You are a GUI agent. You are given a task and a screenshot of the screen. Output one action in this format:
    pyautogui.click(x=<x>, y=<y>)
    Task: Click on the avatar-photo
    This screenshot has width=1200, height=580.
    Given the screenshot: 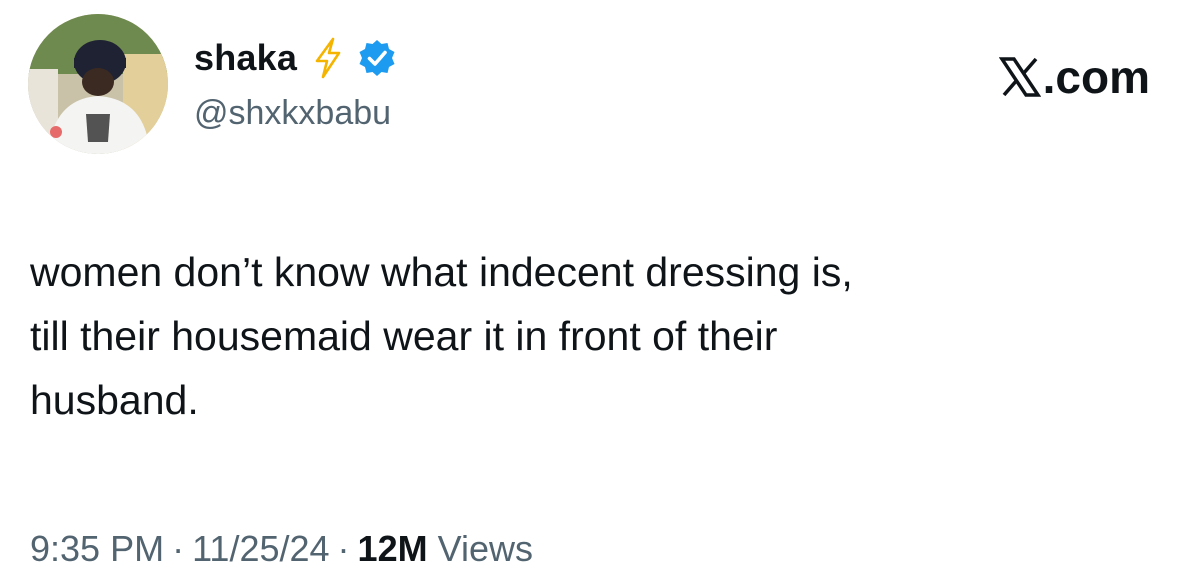 What is the action you would take?
    pyautogui.click(x=98, y=84)
    